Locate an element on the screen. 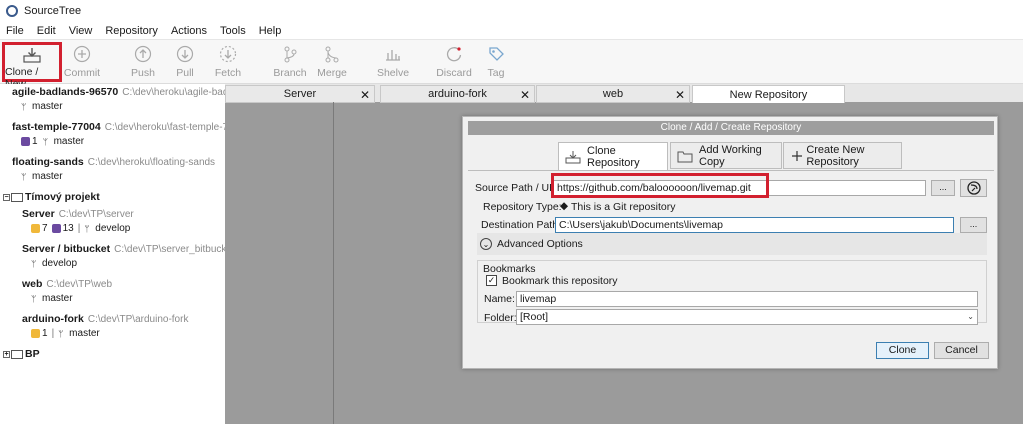 The image size is (1023, 424). pull-button: Pull is located at coordinates (185, 62).